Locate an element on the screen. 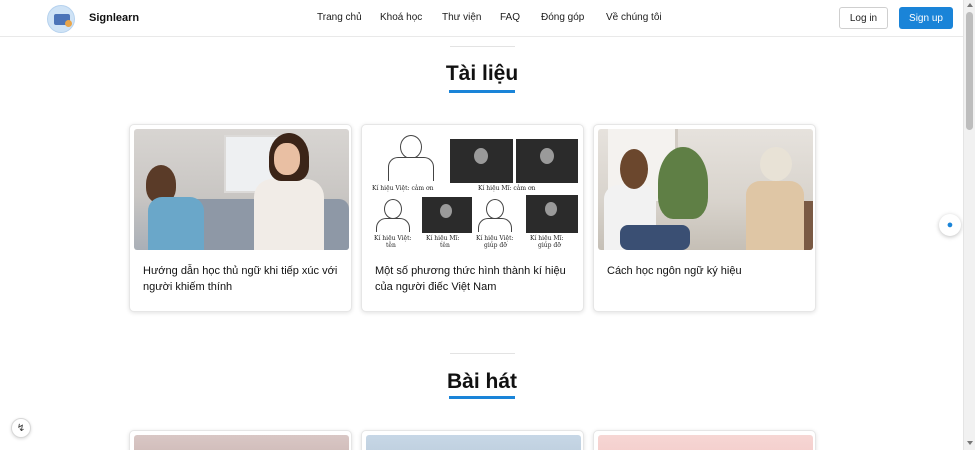 The height and width of the screenshot is (450, 975). lady-hair-shape is located at coordinates (776, 164).